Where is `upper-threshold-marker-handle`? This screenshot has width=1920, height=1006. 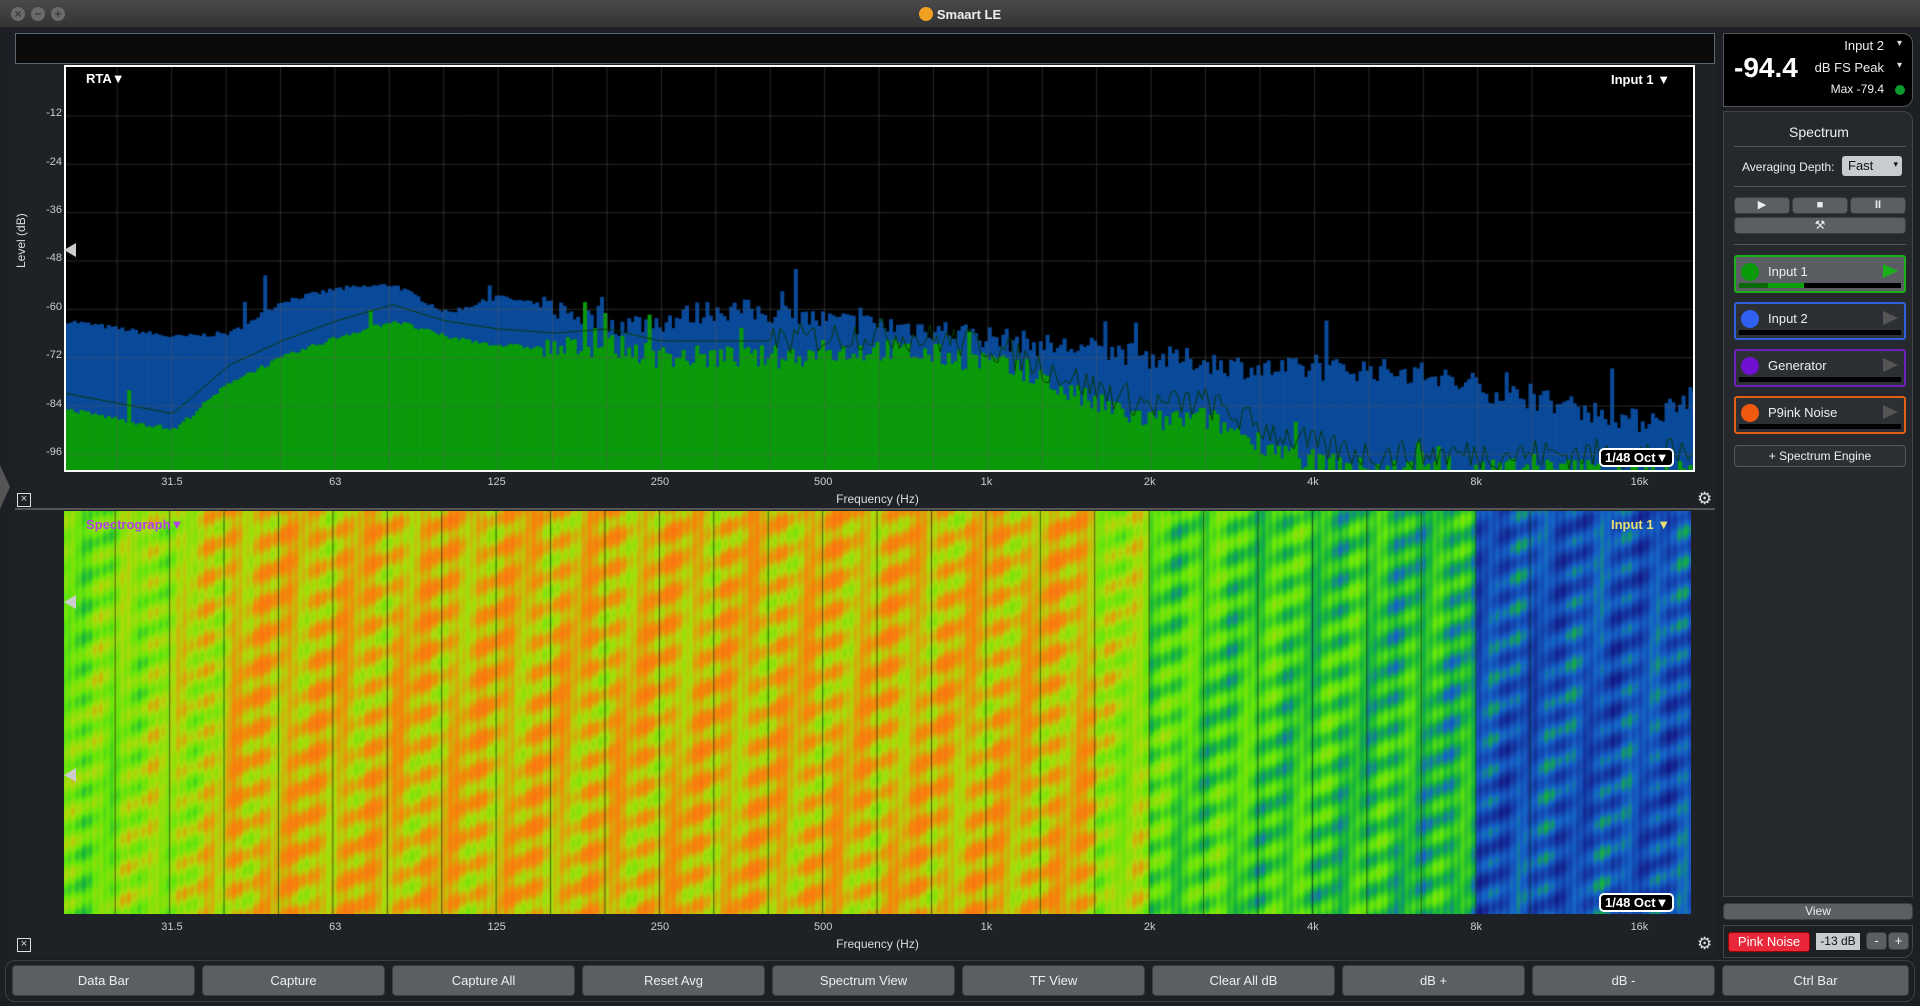
upper-threshold-marker-handle is located at coordinates (70, 602).